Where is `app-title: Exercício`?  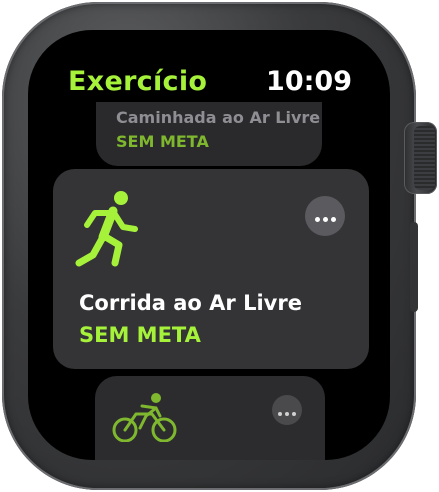
app-title: Exercício is located at coordinates (138, 81).